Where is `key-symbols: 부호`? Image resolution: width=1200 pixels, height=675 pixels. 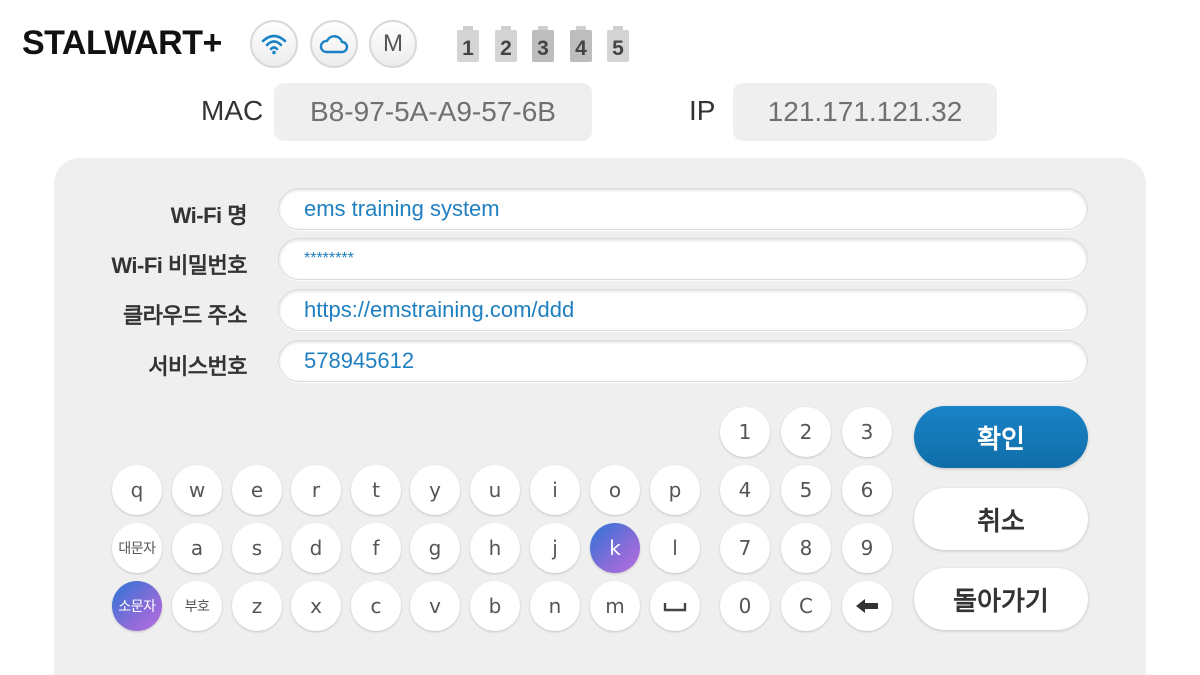 key-symbols: 부호 is located at coordinates (197, 606).